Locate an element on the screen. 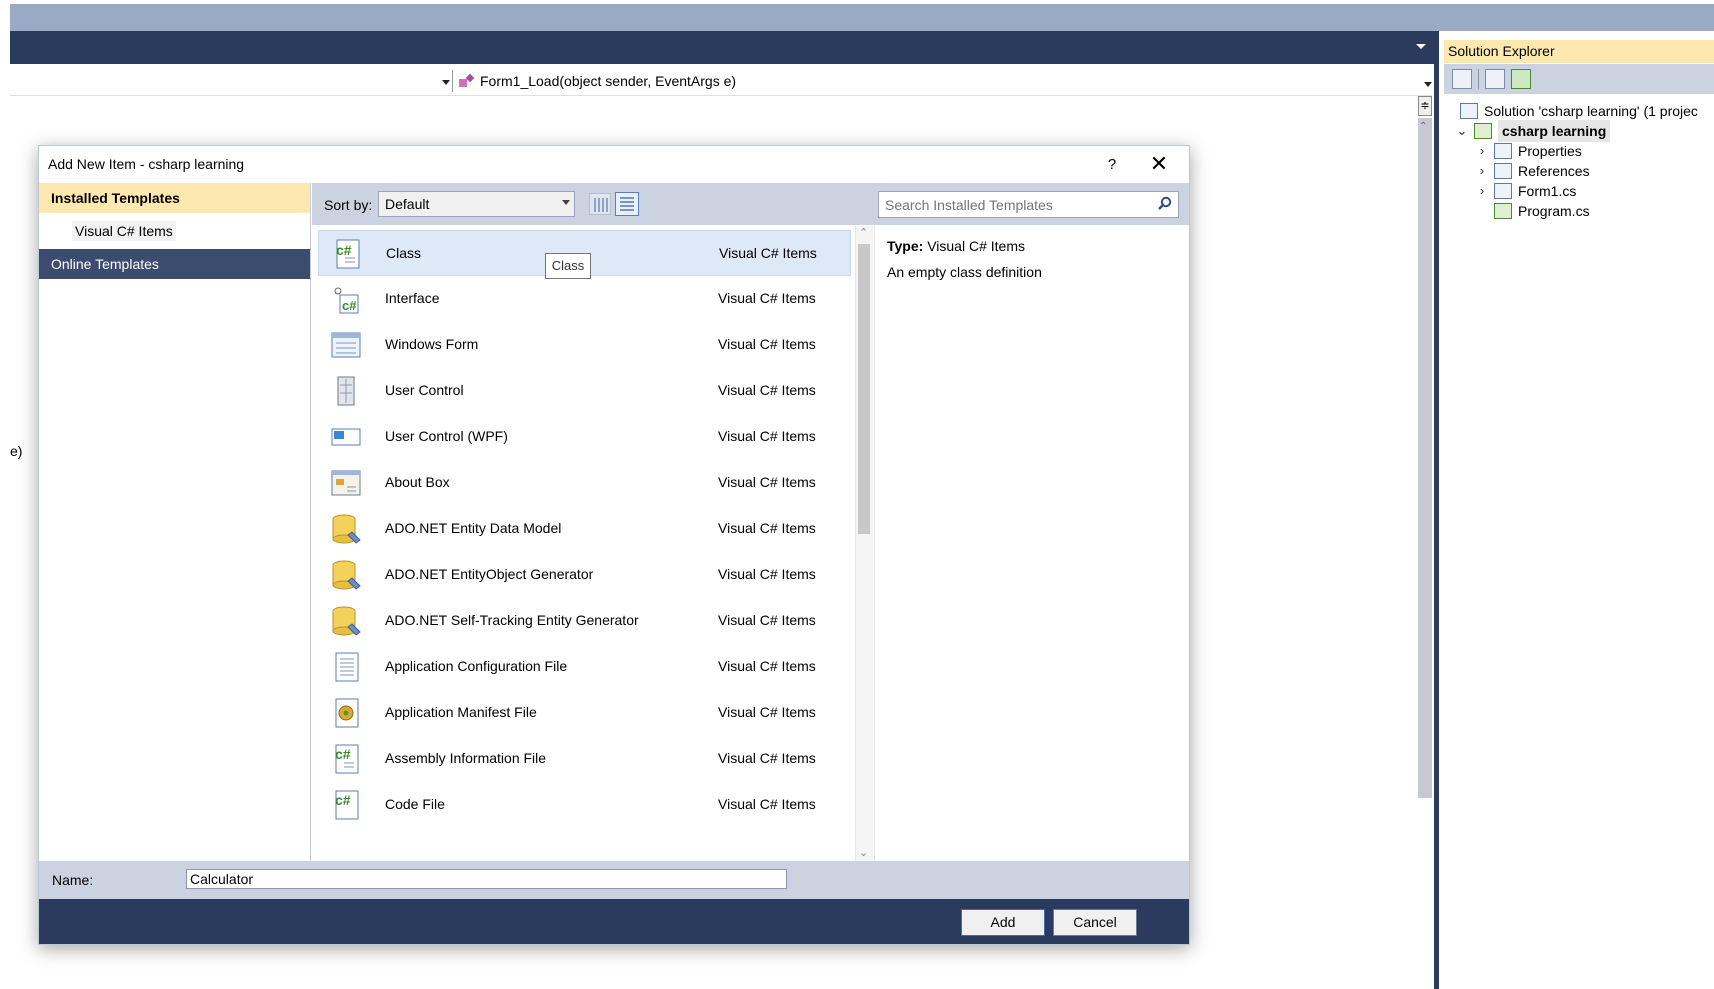 The width and height of the screenshot is (1714, 989). tree-solution-label: Solution 'csharp learning' (1 projec is located at coordinates (1591, 111).